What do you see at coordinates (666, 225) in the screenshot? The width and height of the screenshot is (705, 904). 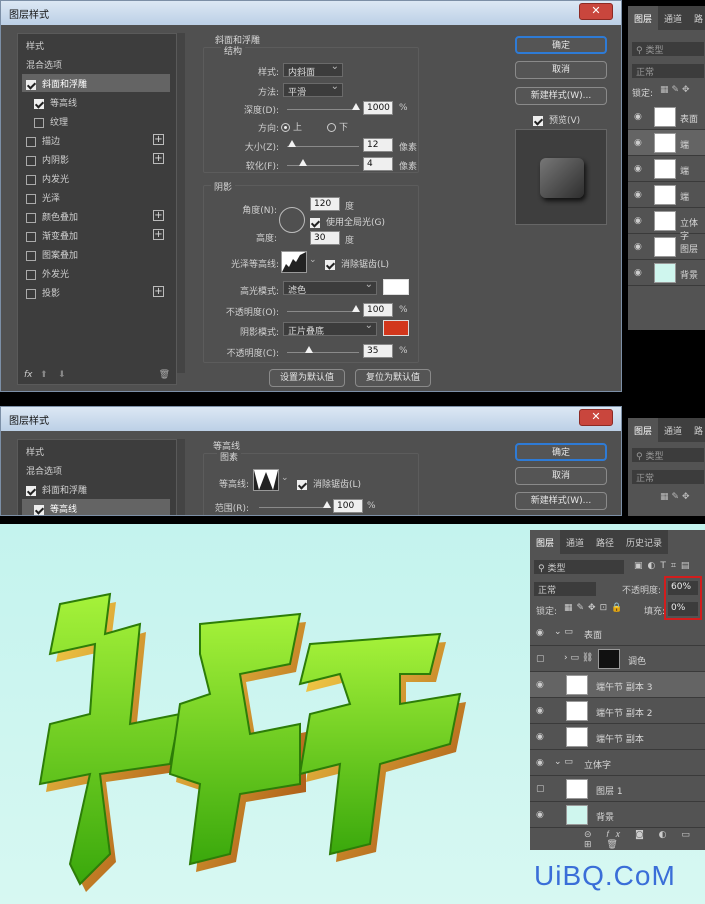 I see `layer-row: ◉ 立体字` at bounding box center [666, 225].